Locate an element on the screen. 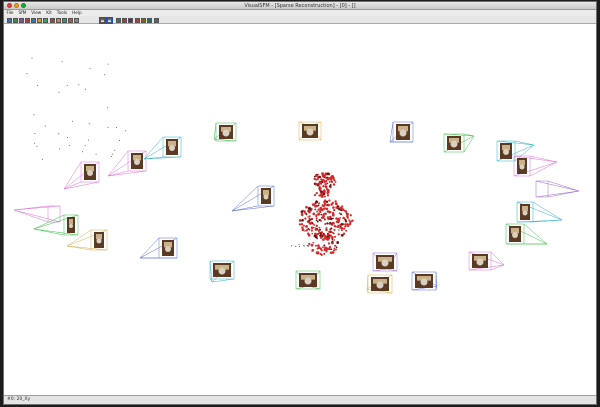 The width and height of the screenshot is (600, 407). settings-icon is located at coordinates (156, 20).